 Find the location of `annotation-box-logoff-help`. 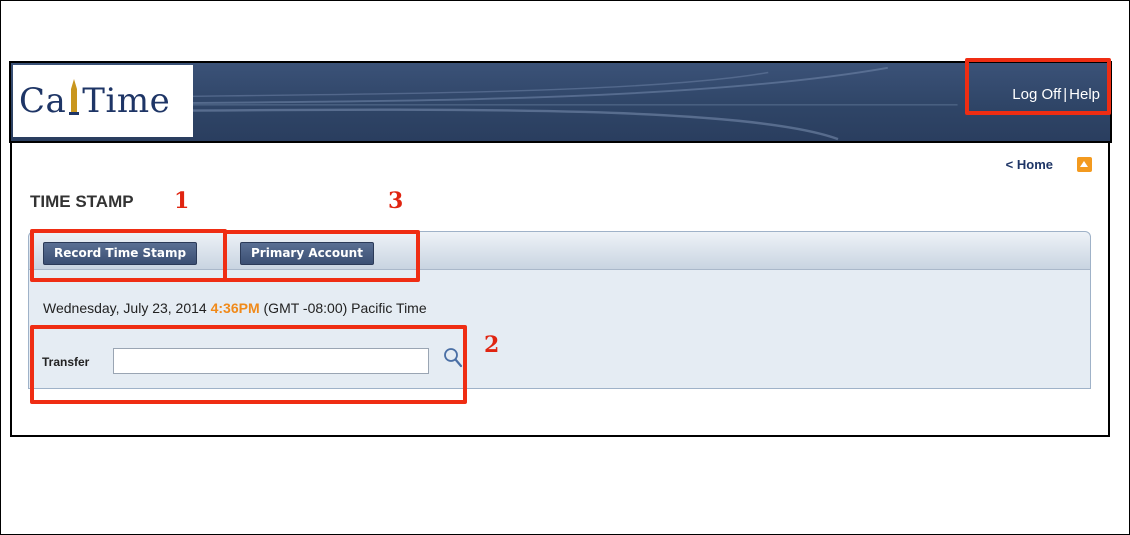

annotation-box-logoff-help is located at coordinates (1038, 86).